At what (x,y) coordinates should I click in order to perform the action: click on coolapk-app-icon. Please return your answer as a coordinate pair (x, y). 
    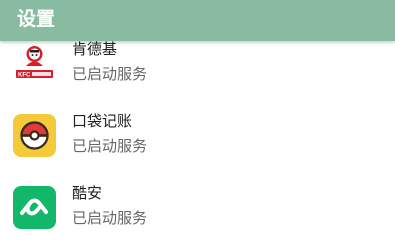
    Looking at the image, I should click on (34, 207).